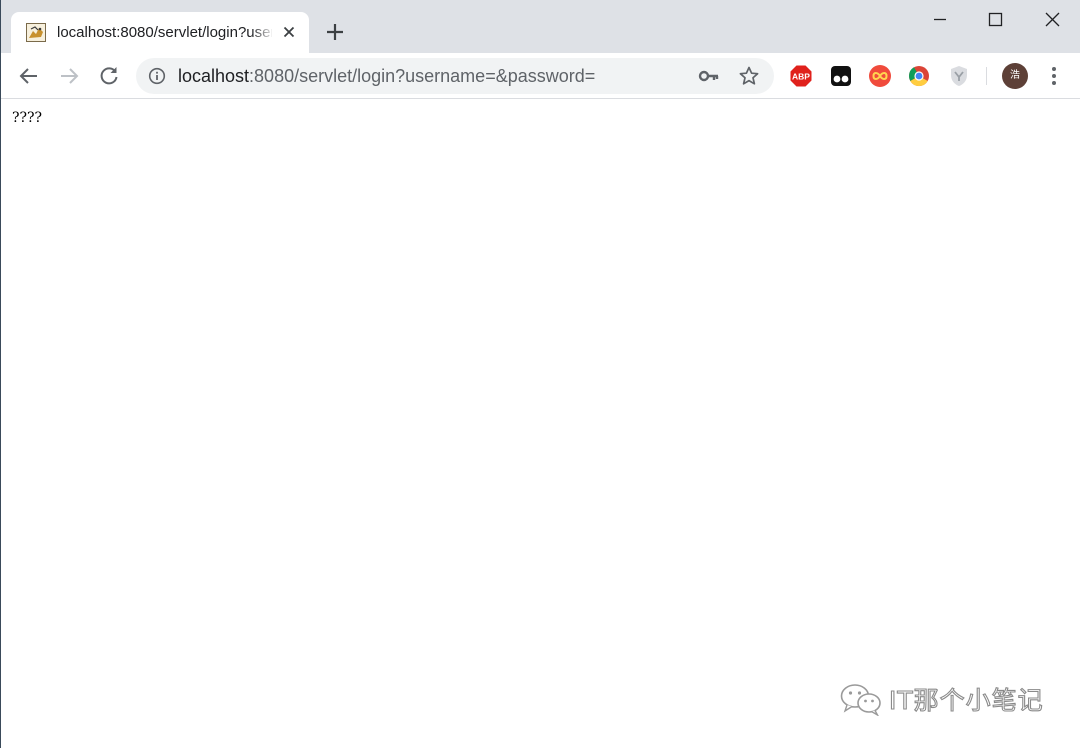 This screenshot has width=1080, height=748. I want to click on forward-arrow-icon, so click(69, 76).